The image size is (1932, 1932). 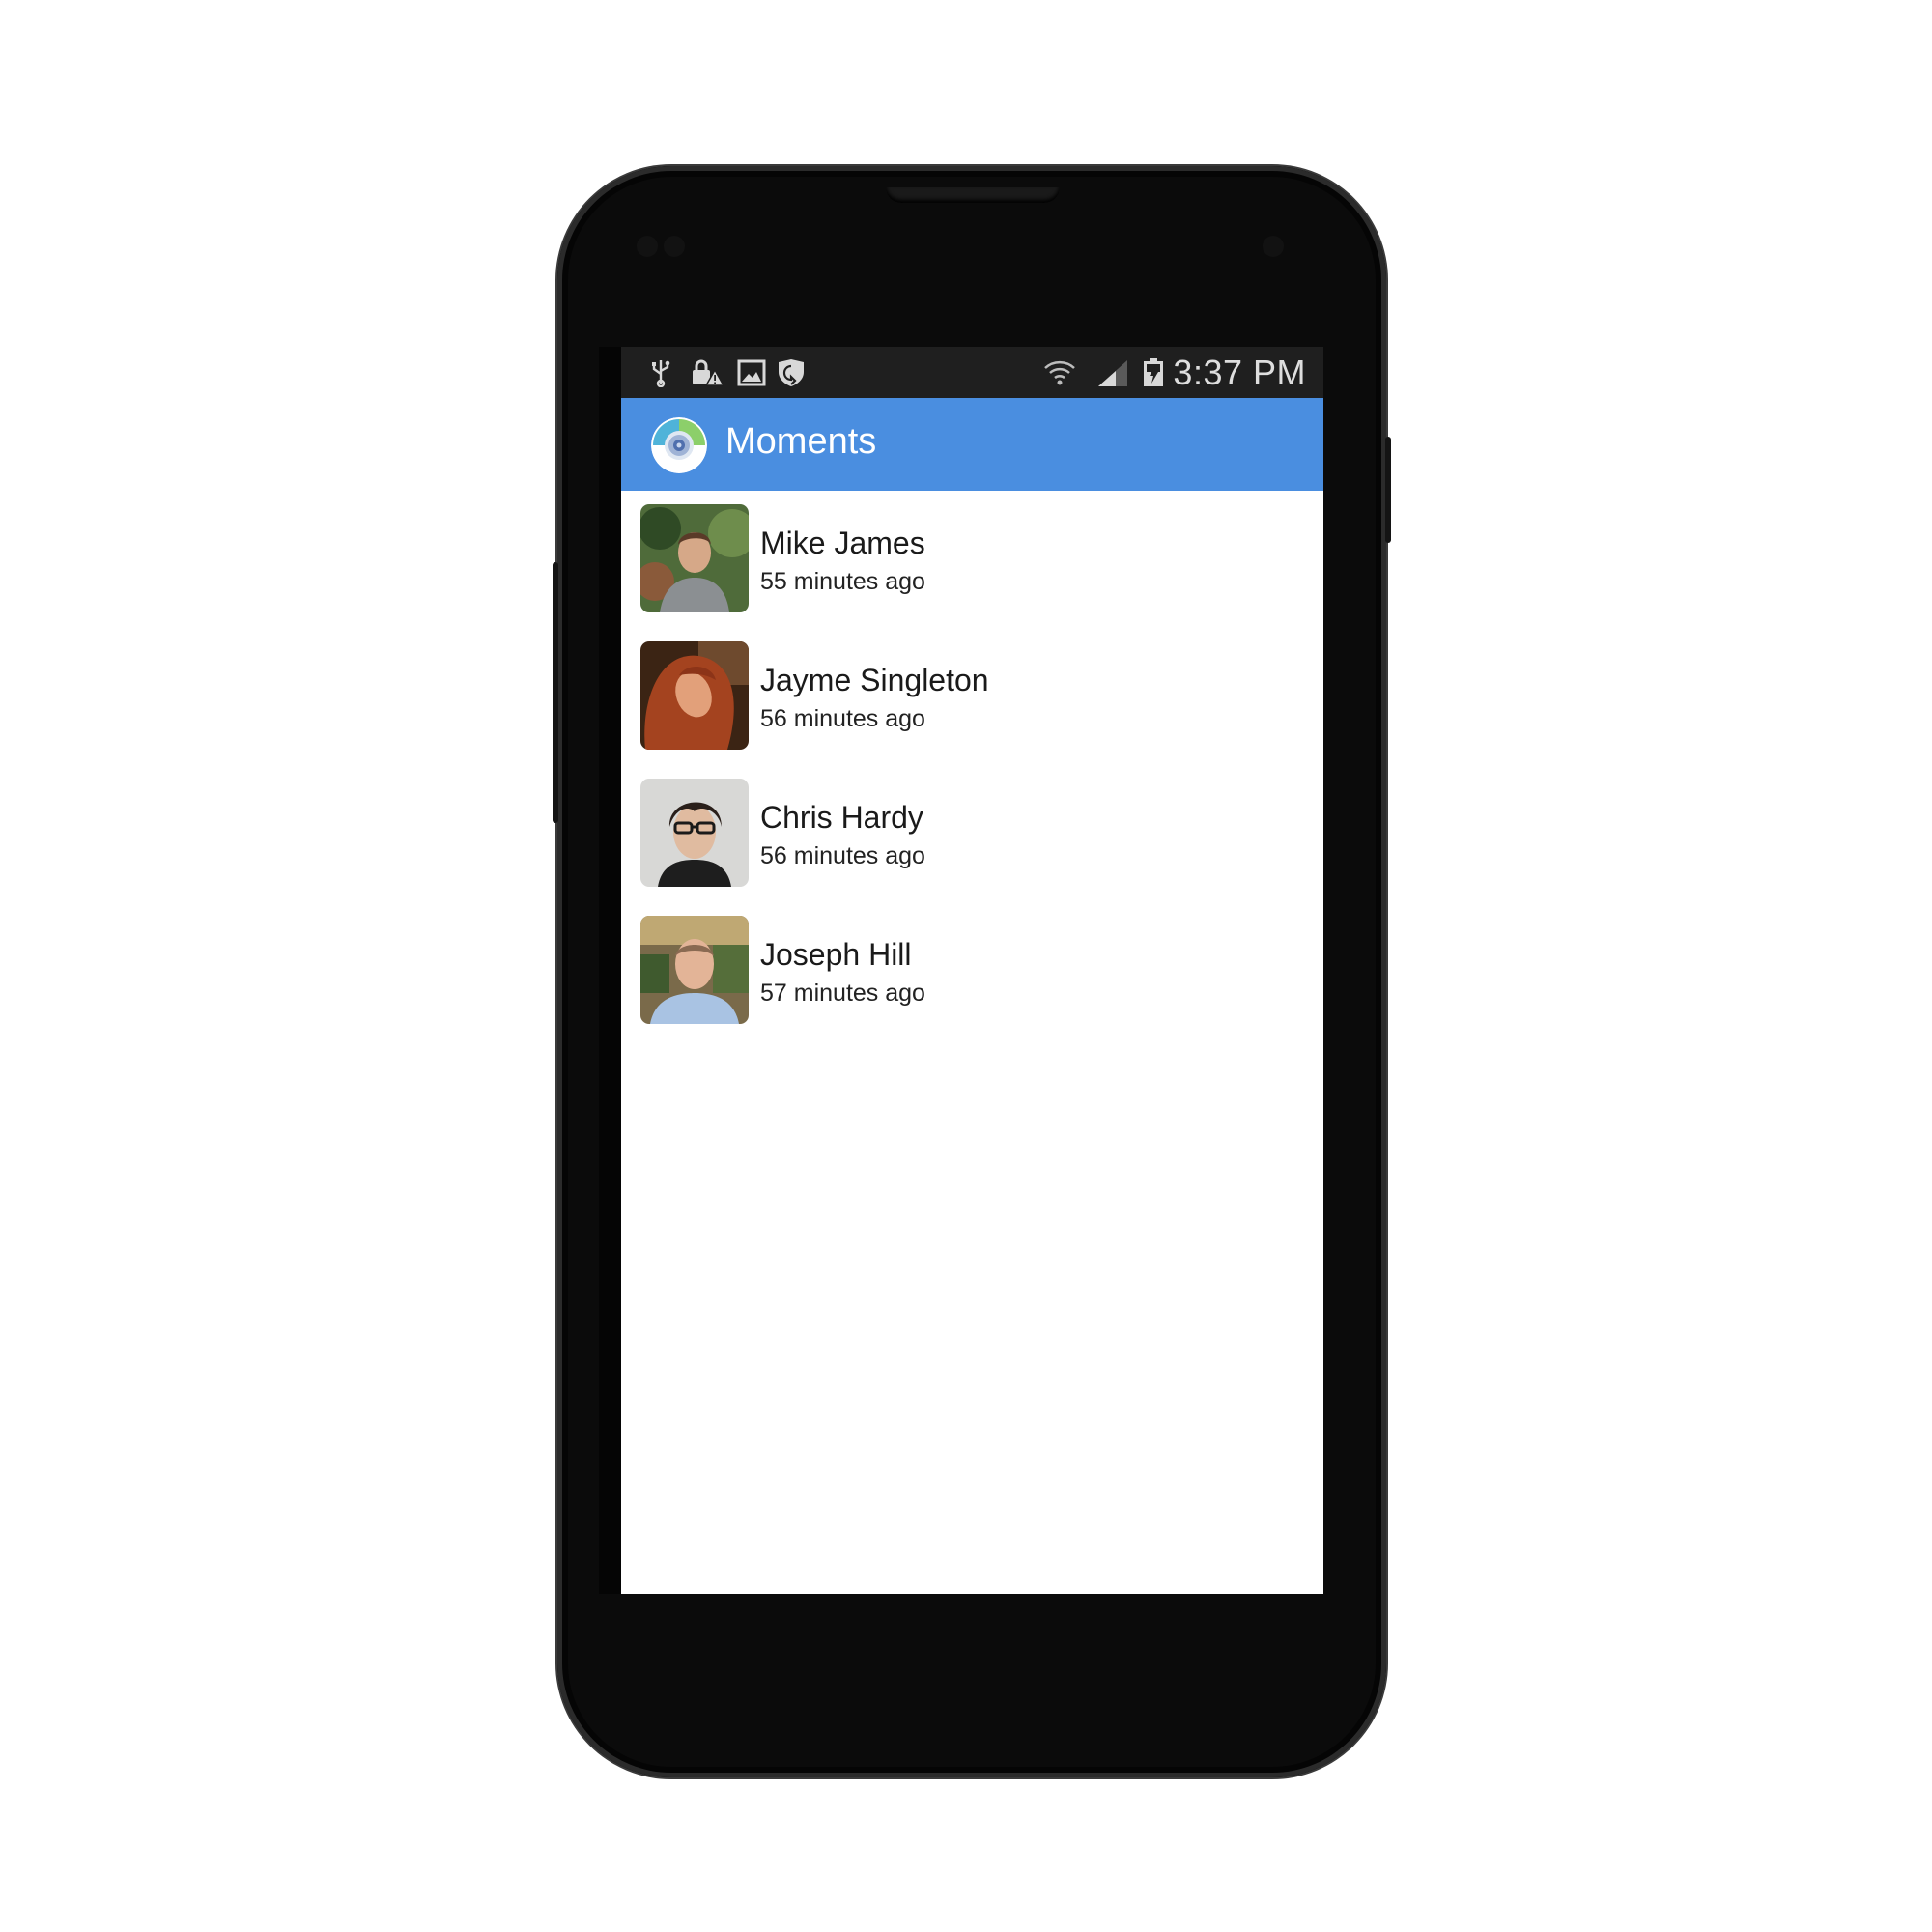 What do you see at coordinates (1059, 372) in the screenshot?
I see `wifi-icon` at bounding box center [1059, 372].